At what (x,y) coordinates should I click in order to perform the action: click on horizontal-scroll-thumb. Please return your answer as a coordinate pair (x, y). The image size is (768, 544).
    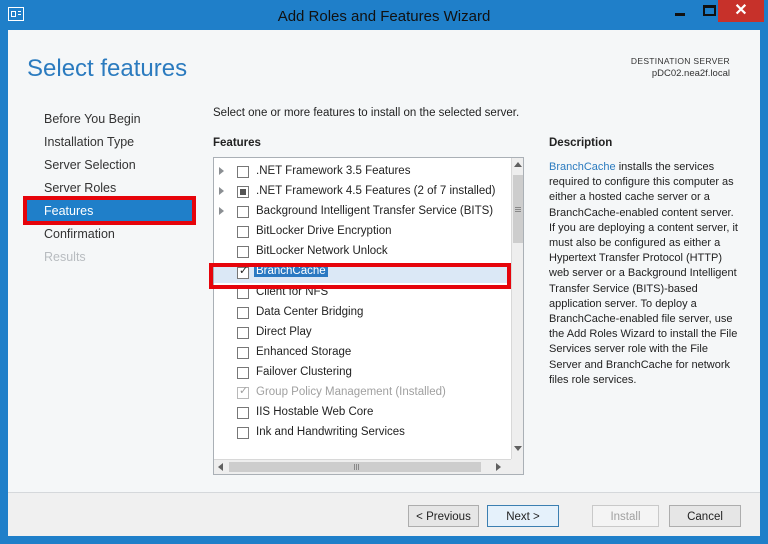
    Looking at the image, I should click on (355, 467).